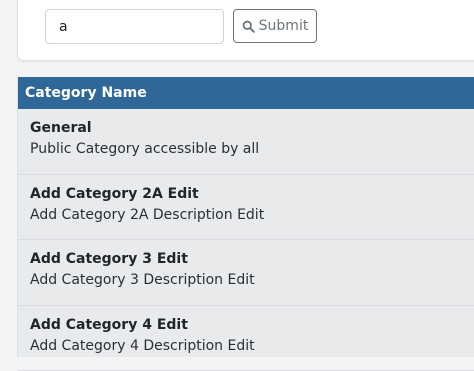  I want to click on column-header-label: Category Name, so click(86, 93).